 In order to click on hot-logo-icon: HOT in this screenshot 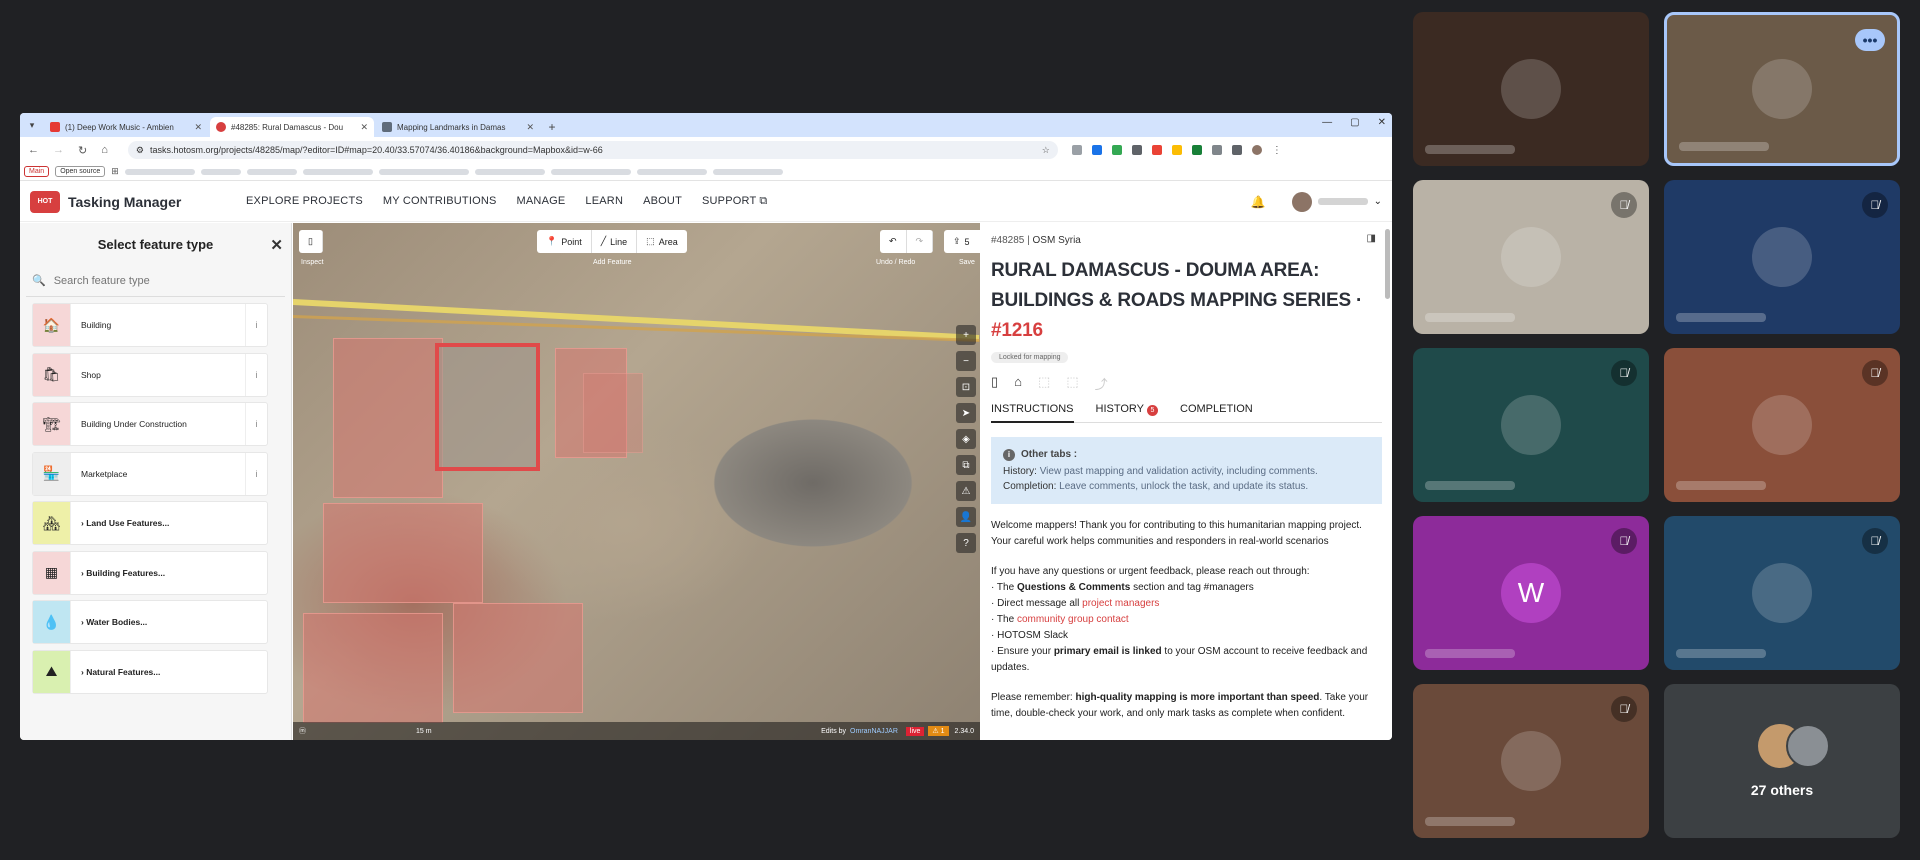, I will do `click(45, 201)`.